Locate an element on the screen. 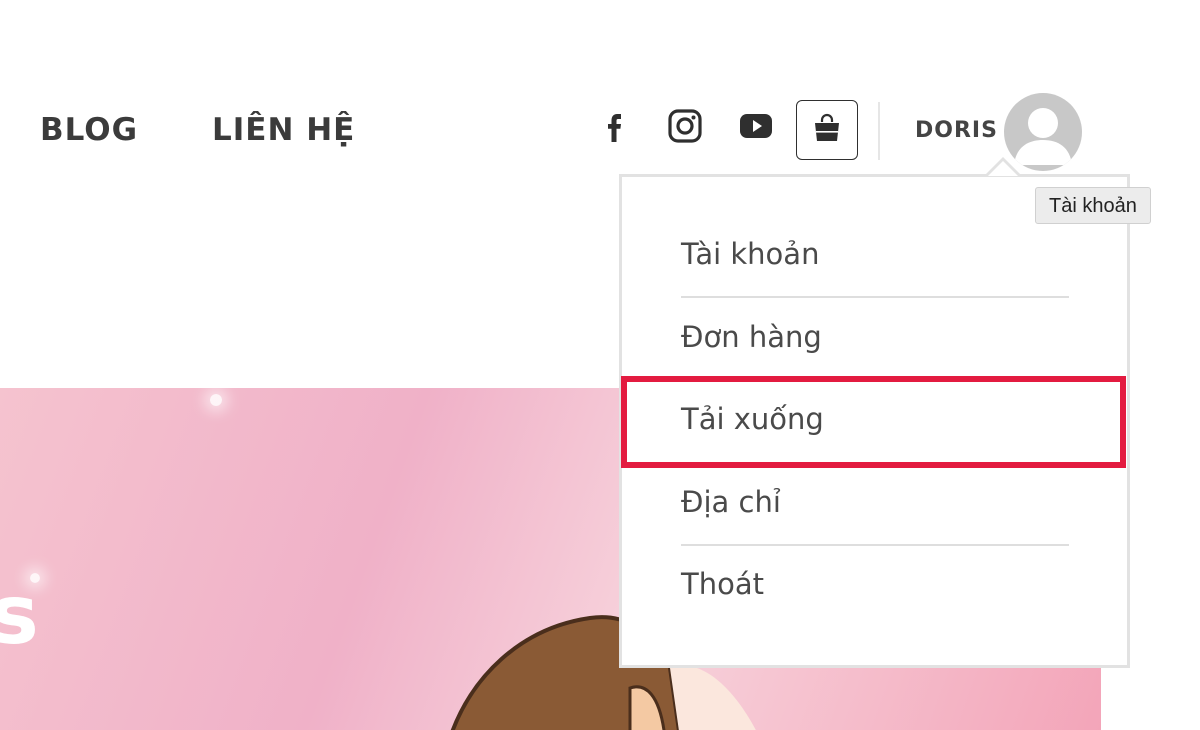 This screenshot has width=1200, height=730. cart-button is located at coordinates (827, 130).